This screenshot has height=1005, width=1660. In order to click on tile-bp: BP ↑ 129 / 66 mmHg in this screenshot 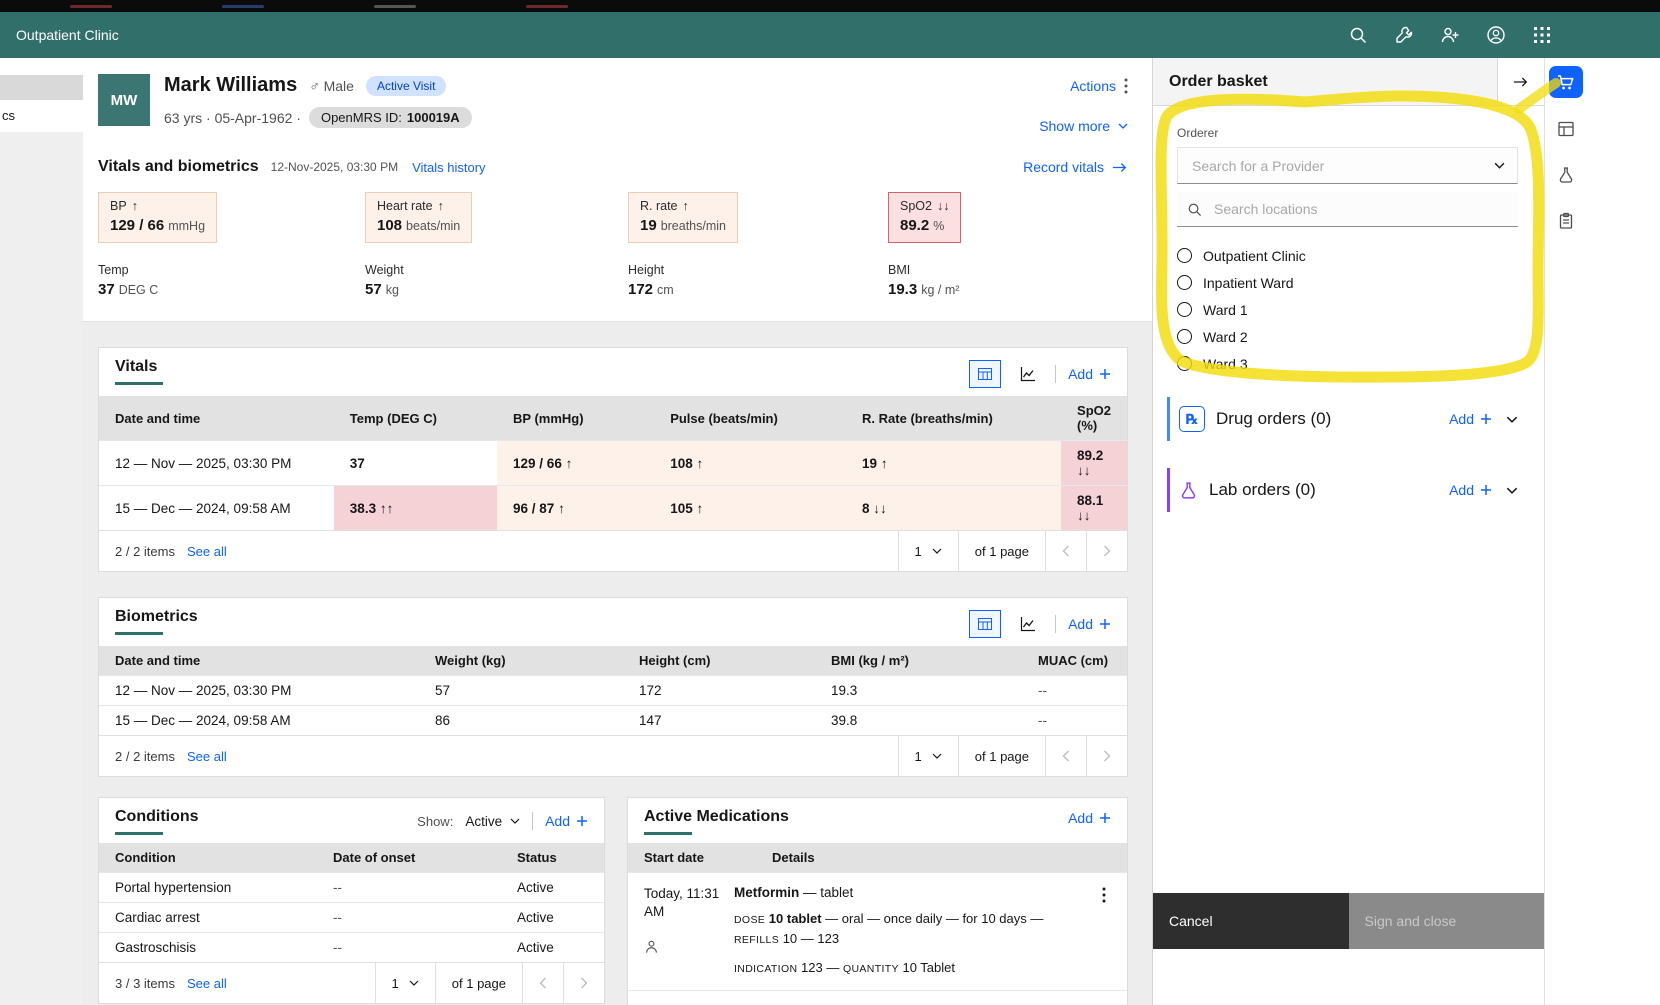, I will do `click(158, 217)`.